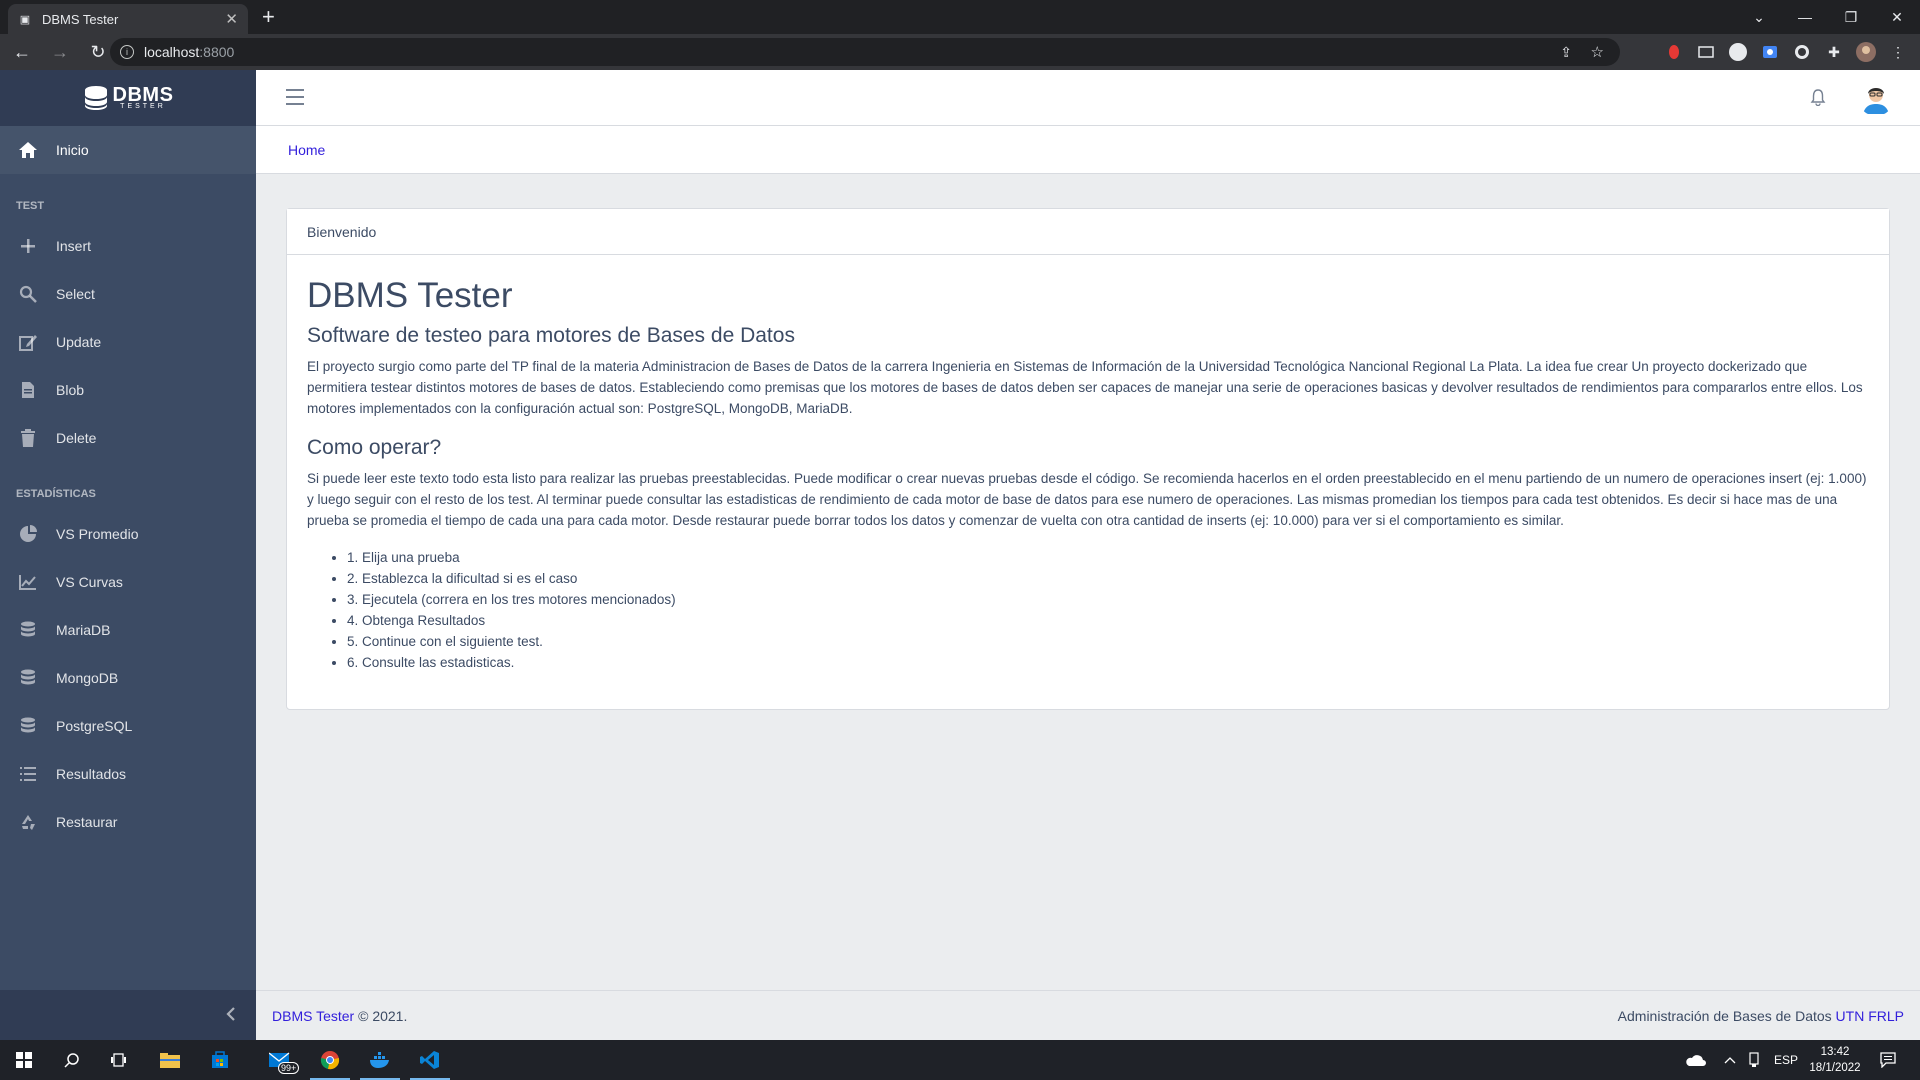 The width and height of the screenshot is (1920, 1080). Describe the element at coordinates (1898, 52) in the screenshot. I see `browser-menu-icon: ⋮` at that location.